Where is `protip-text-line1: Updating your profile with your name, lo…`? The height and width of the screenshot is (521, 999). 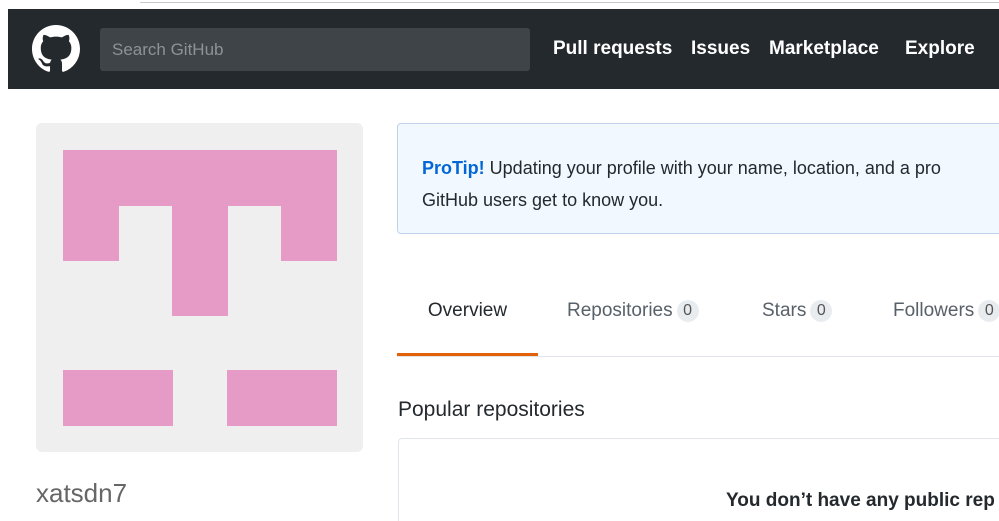 protip-text-line1: Updating your profile with your name, lo… is located at coordinates (712, 168).